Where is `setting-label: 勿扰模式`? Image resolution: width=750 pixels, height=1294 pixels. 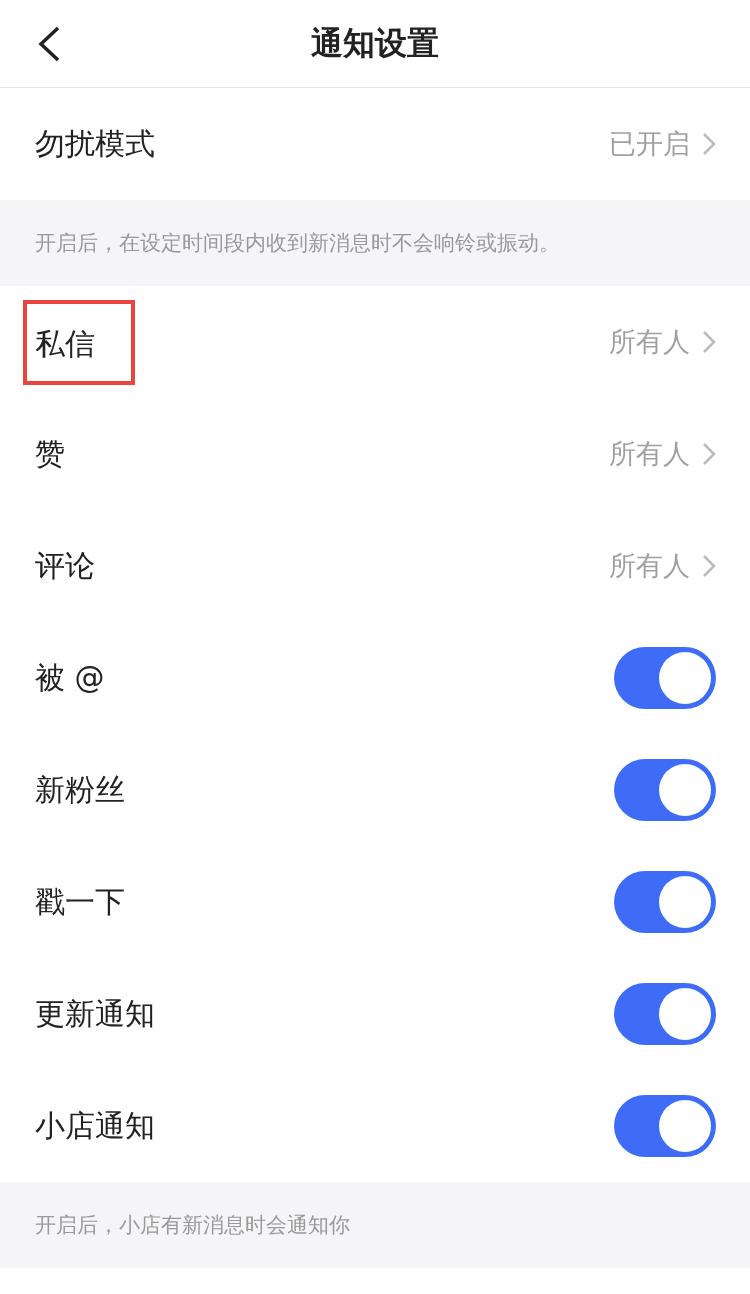
setting-label: 勿扰模式 is located at coordinates (95, 144).